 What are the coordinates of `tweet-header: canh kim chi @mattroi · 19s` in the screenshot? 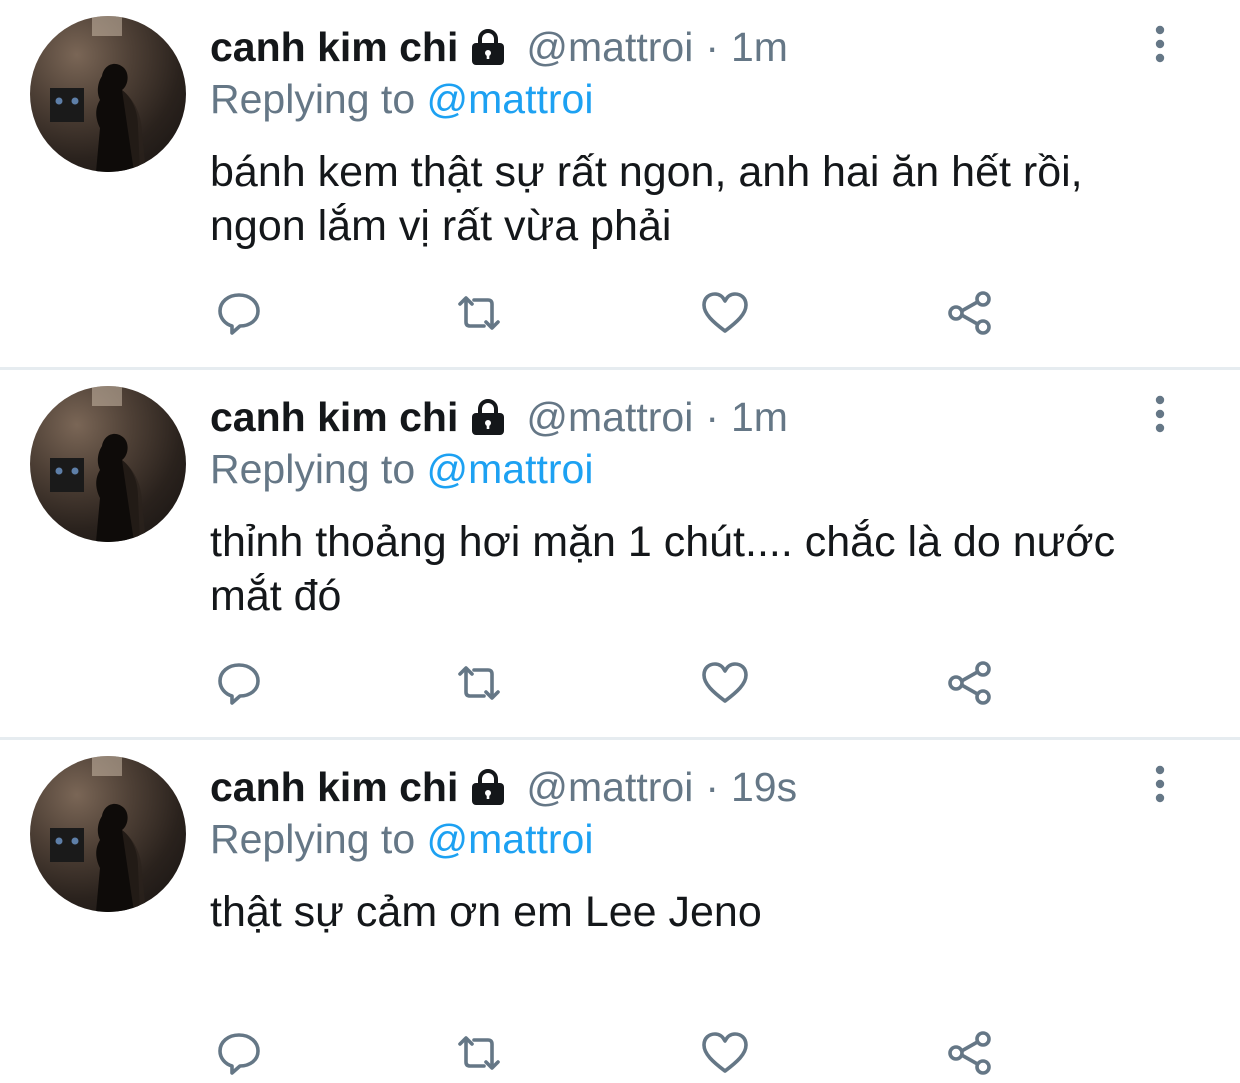 It's located at (503, 787).